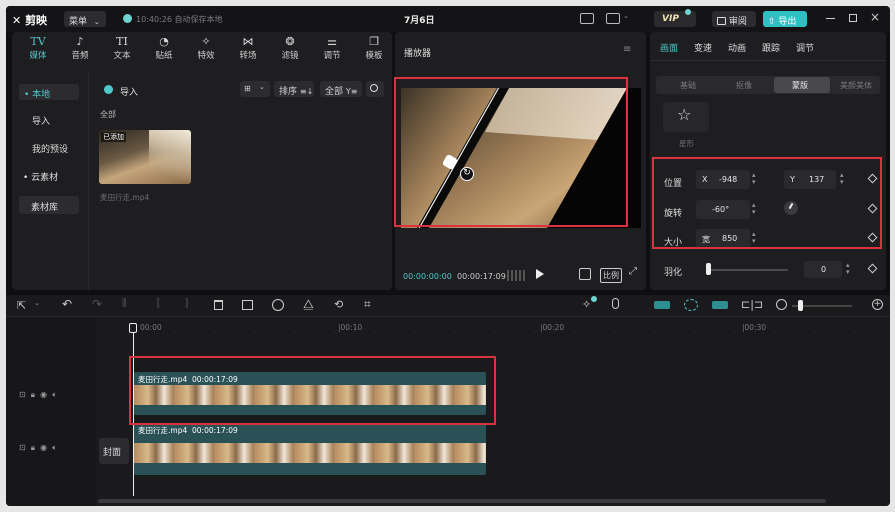 The width and height of the screenshot is (895, 512). What do you see at coordinates (374, 41) in the screenshot?
I see `template-icon: ❐` at bounding box center [374, 41].